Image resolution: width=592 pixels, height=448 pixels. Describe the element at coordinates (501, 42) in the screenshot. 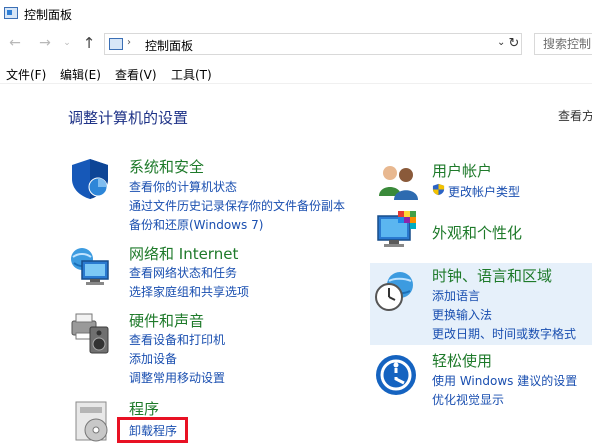

I see `address-dropdown-icon: ⌄` at that location.